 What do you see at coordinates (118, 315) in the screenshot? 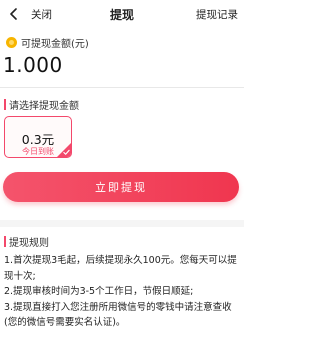
I see `rule-line: 3.提现直接打入您注册所用微信号的零钱中请注意查收(您的微信号需要实名认证)。` at bounding box center [118, 315].